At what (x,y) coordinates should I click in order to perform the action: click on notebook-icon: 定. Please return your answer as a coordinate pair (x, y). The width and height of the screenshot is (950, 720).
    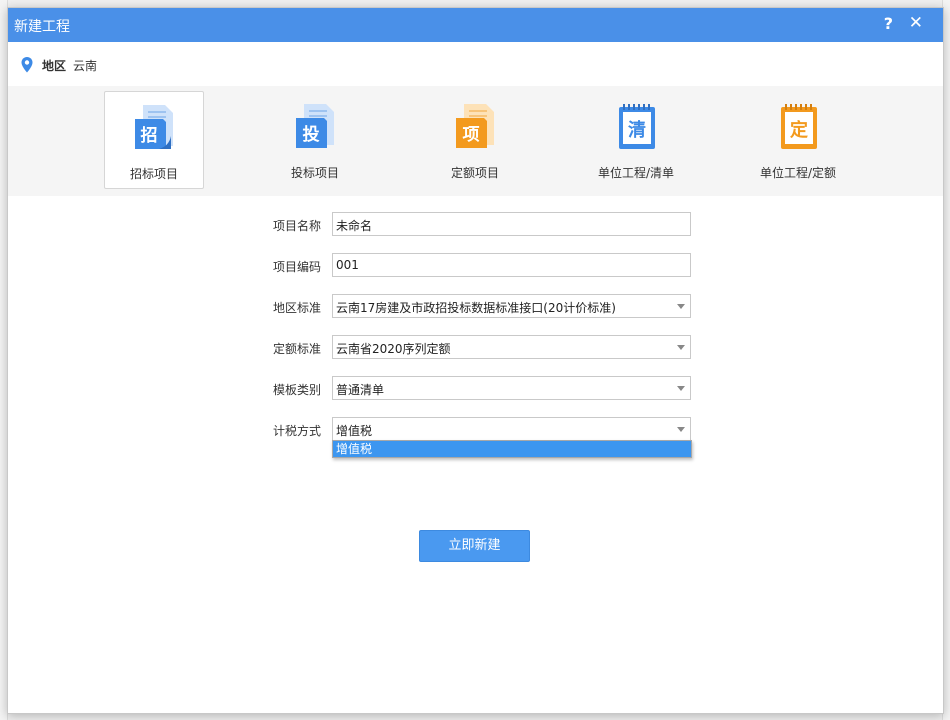
    Looking at the image, I should click on (799, 126).